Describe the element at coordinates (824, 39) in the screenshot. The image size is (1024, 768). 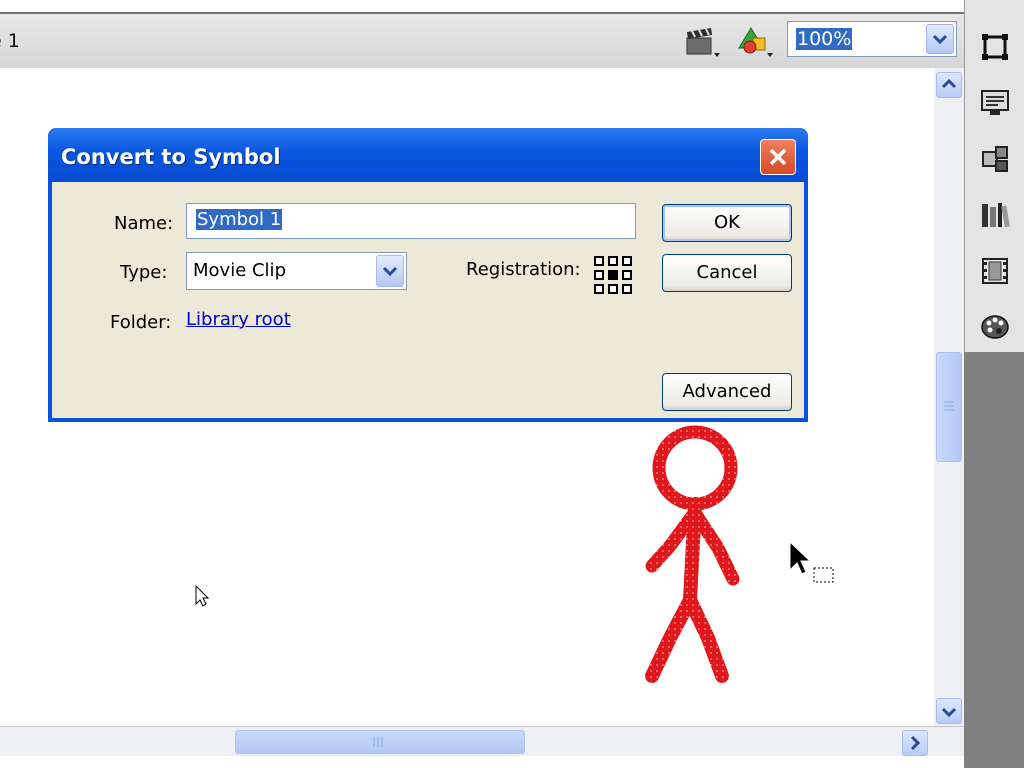
I see `zoom-value: 100%` at that location.